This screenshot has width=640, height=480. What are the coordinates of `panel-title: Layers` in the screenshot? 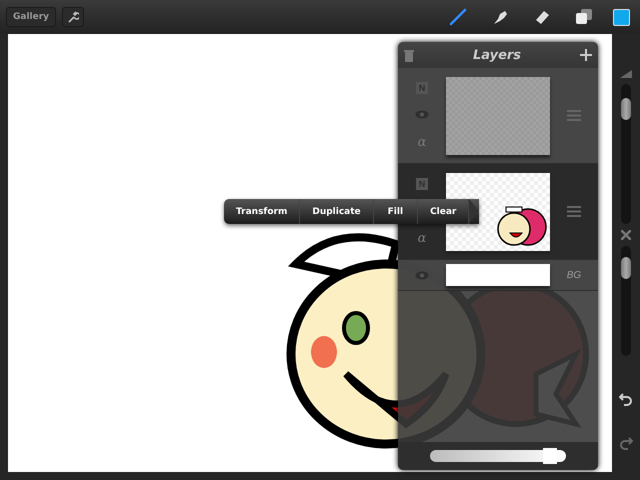 It's located at (497, 55).